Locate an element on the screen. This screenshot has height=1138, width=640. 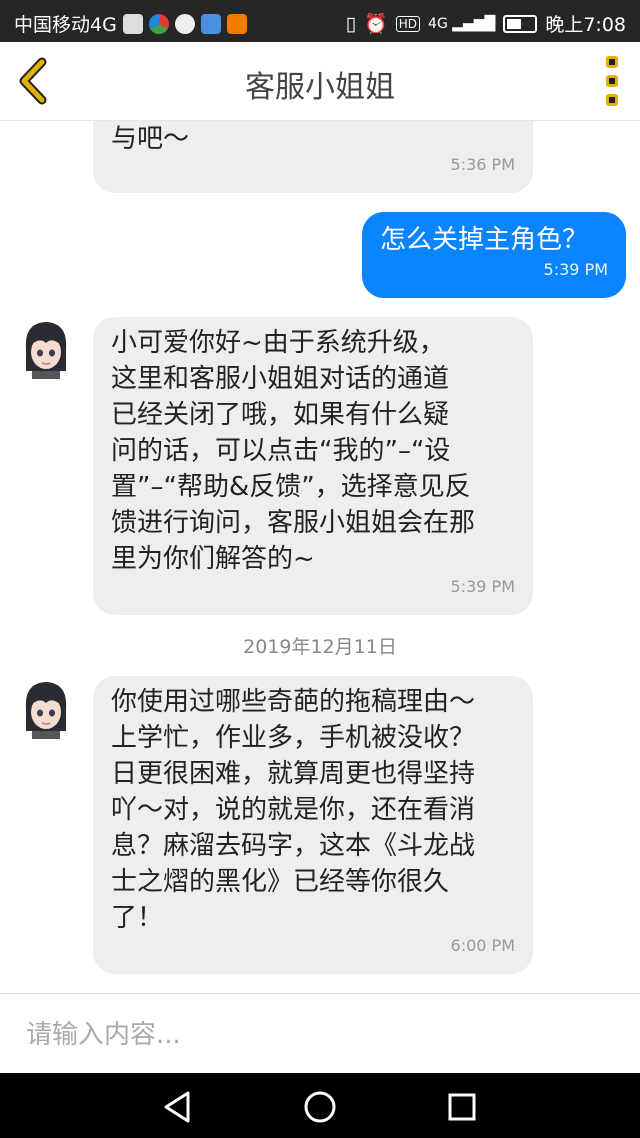
home-circle-icon is located at coordinates (320, 1107).